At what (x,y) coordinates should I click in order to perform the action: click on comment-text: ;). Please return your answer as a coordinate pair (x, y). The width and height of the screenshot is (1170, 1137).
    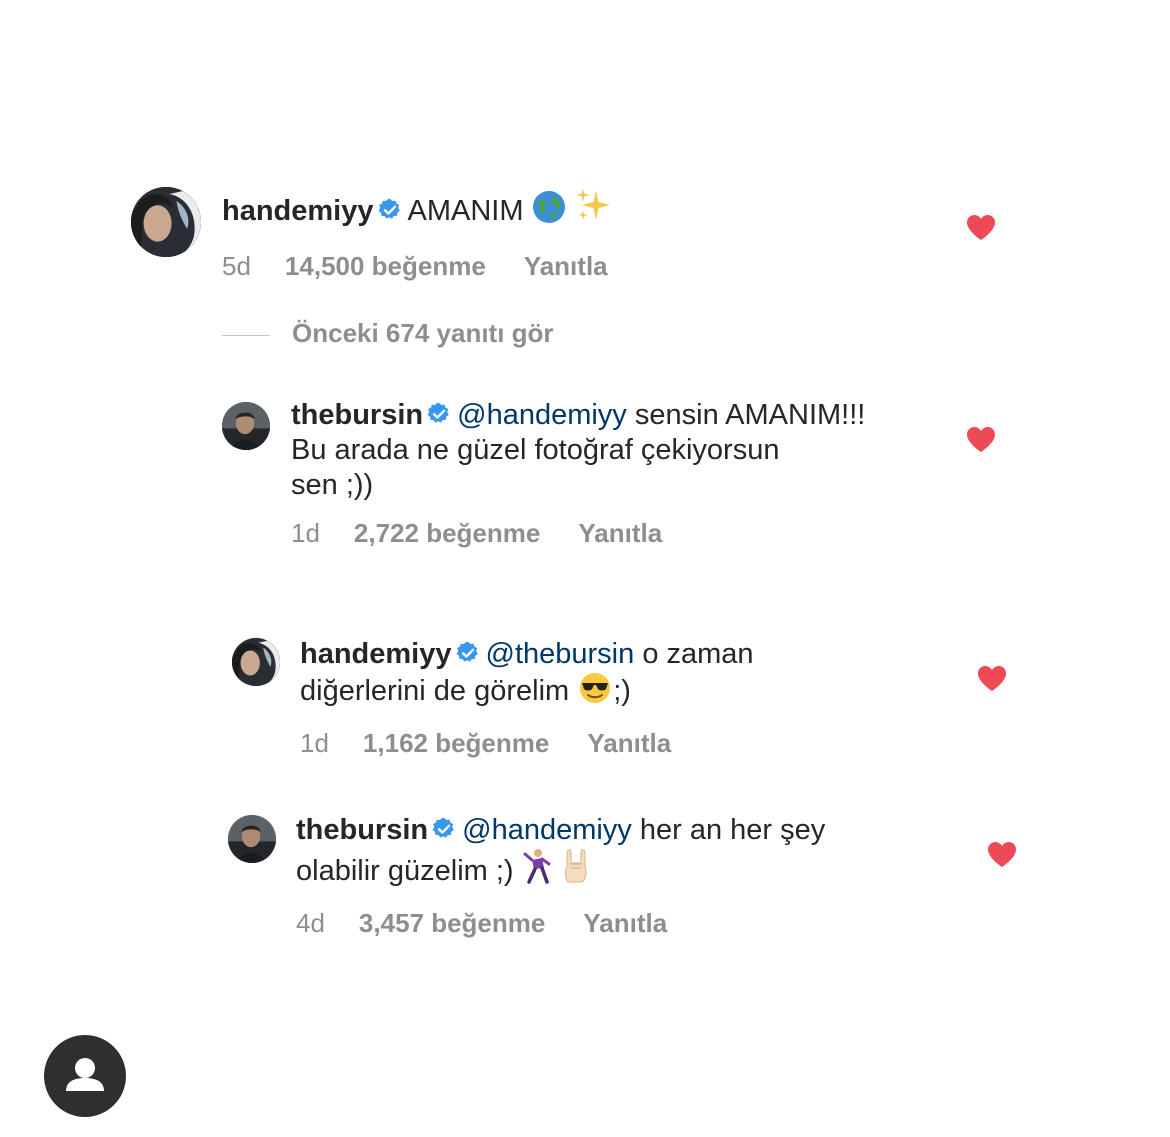
    Looking at the image, I should click on (622, 691).